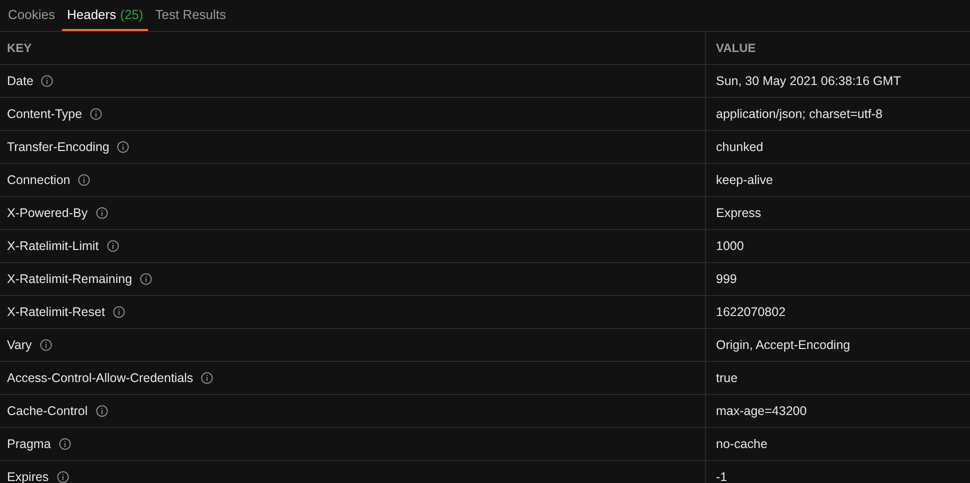 The width and height of the screenshot is (970, 483). I want to click on header-key: Expires, so click(28, 475).